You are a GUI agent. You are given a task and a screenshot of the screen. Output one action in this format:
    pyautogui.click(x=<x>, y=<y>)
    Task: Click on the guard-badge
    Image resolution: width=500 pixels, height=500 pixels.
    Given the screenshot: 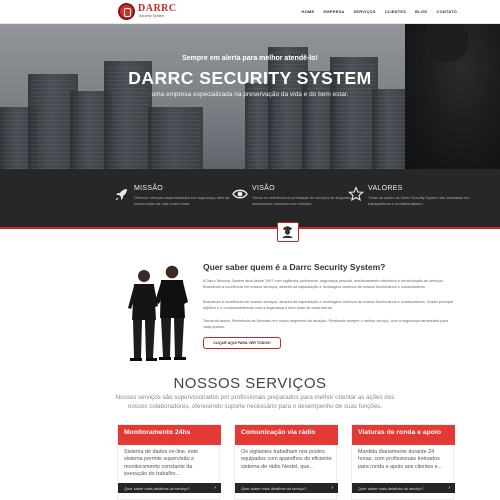 What is the action you would take?
    pyautogui.click(x=288, y=232)
    